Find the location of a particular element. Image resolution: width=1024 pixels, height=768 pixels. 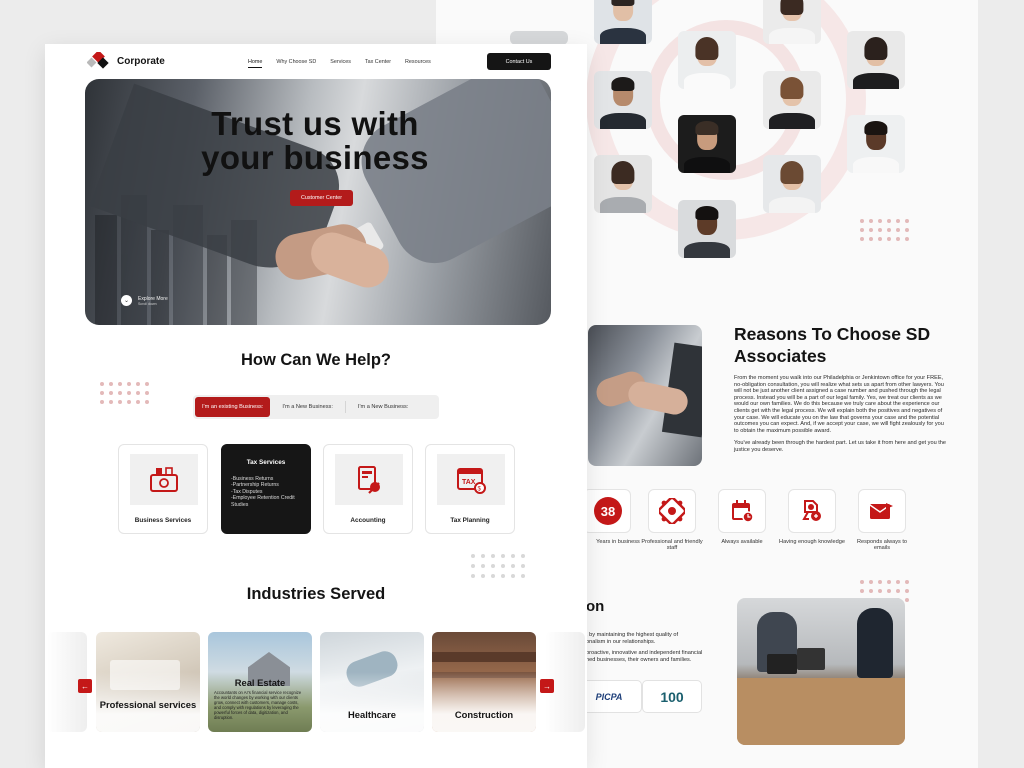

nav-link-services: Services is located at coordinates (340, 62).